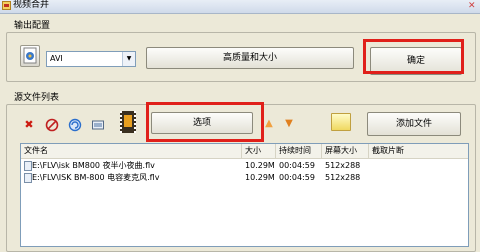 The width and height of the screenshot is (480, 252). Describe the element at coordinates (32, 26) in the screenshot. I see `output-config-label: 输出配置` at that location.